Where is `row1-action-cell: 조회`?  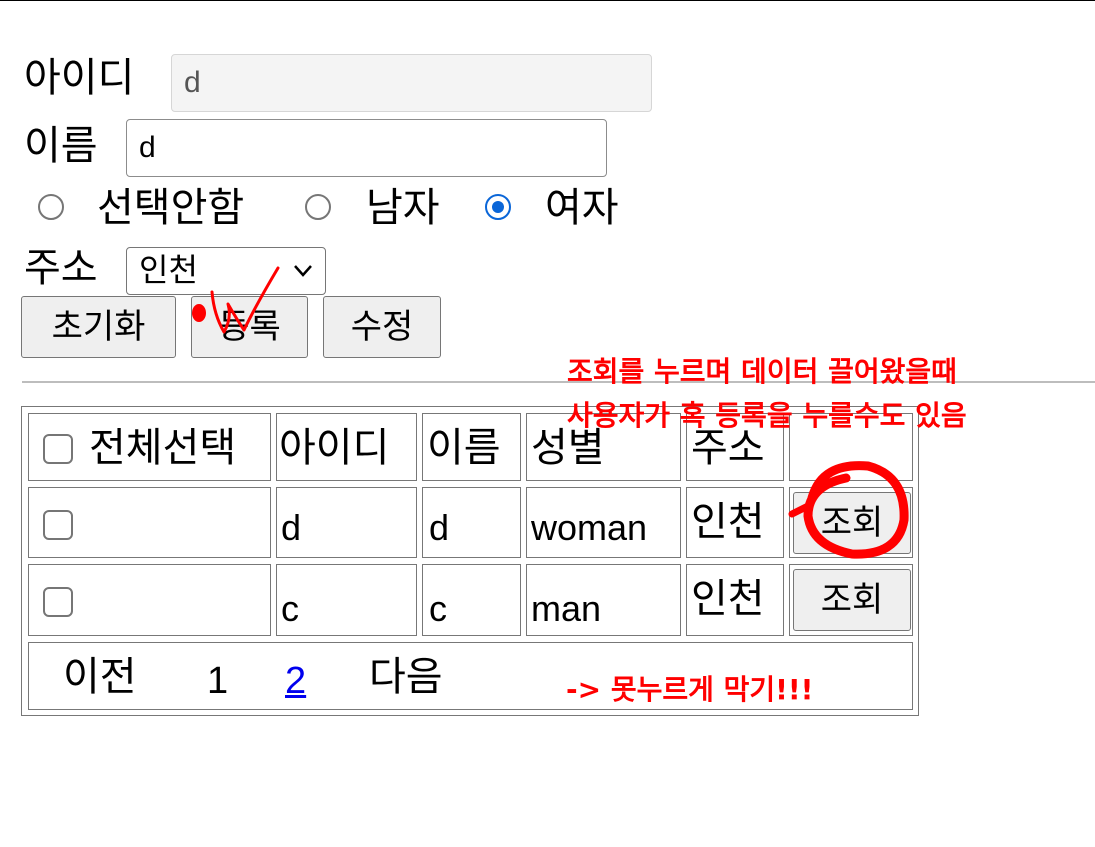 row1-action-cell: 조회 is located at coordinates (851, 522).